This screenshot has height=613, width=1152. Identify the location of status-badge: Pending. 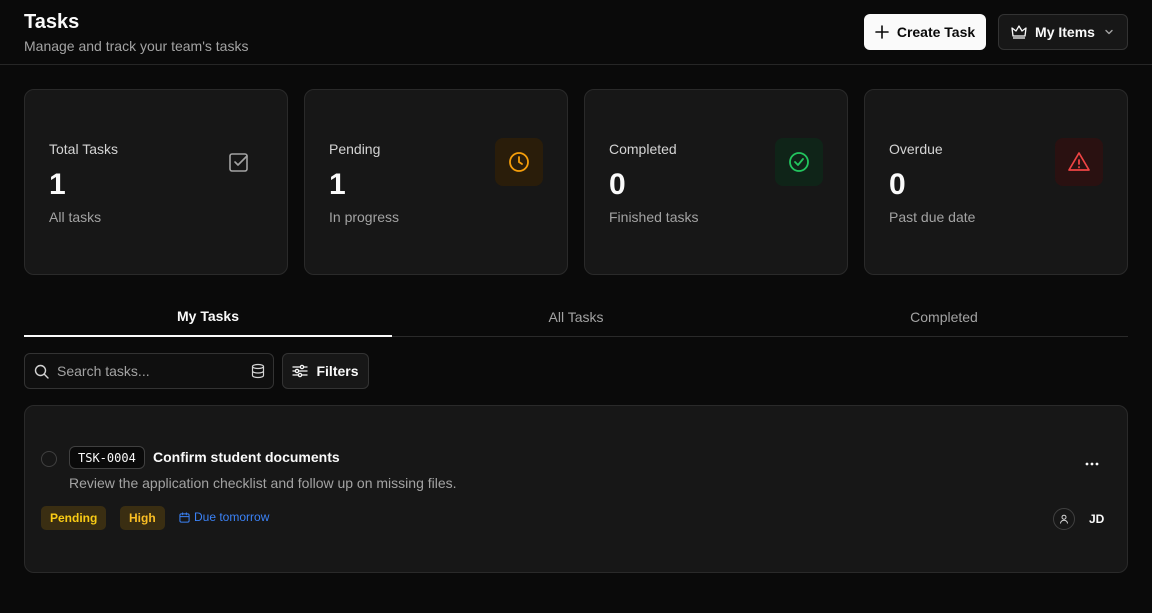
(74, 518).